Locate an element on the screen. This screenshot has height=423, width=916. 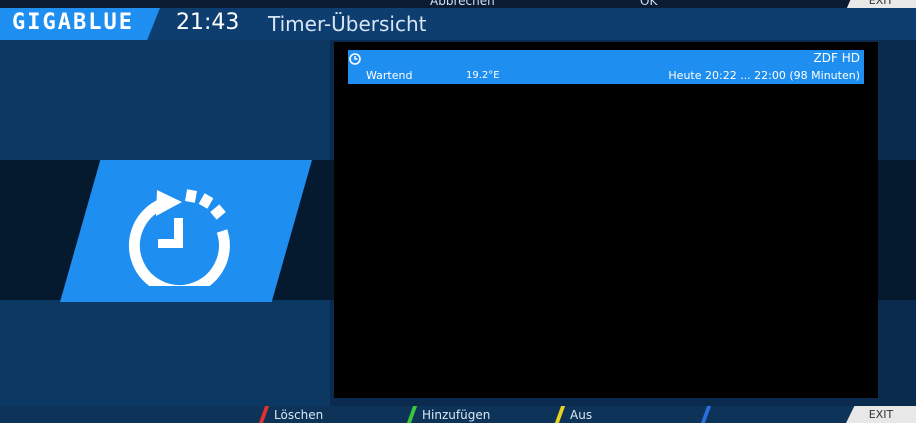
timer-clock-icon is located at coordinates (179, 237).